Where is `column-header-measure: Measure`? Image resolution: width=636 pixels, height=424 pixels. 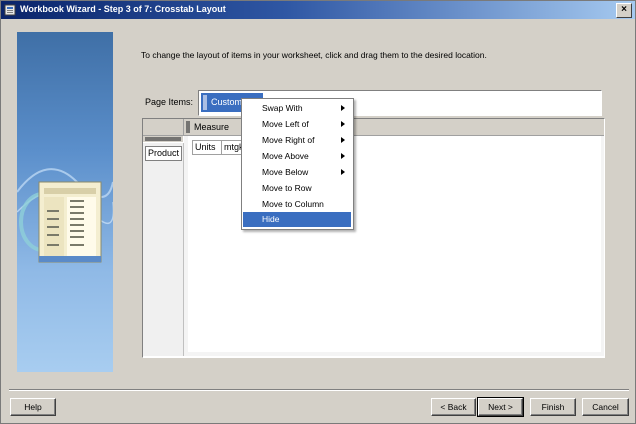
column-header-measure: Measure is located at coordinates (211, 127).